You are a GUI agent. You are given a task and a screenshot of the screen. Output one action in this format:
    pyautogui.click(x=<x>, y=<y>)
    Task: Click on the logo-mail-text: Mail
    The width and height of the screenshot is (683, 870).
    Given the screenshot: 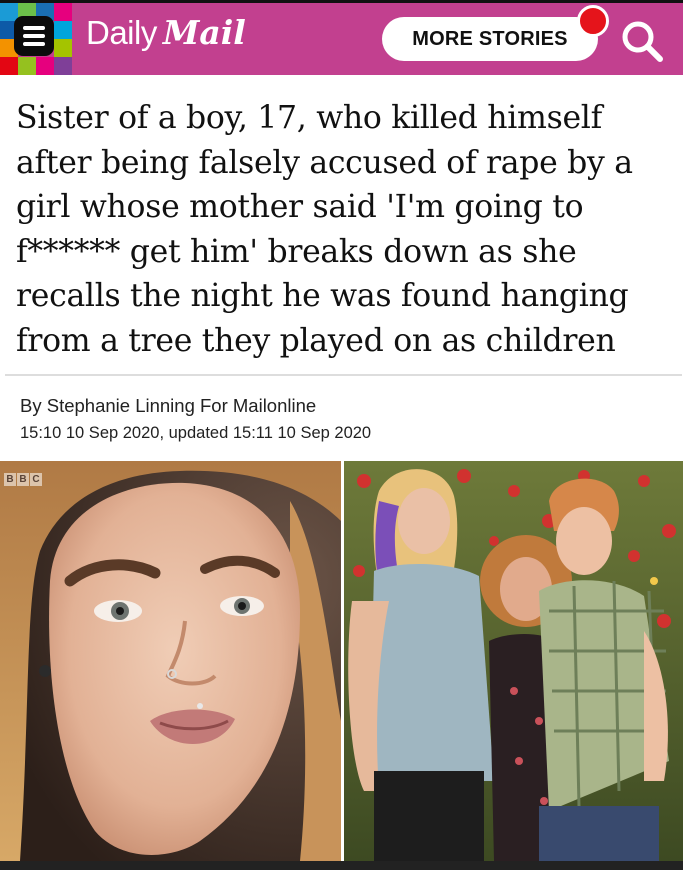 What is the action you would take?
    pyautogui.click(x=204, y=32)
    